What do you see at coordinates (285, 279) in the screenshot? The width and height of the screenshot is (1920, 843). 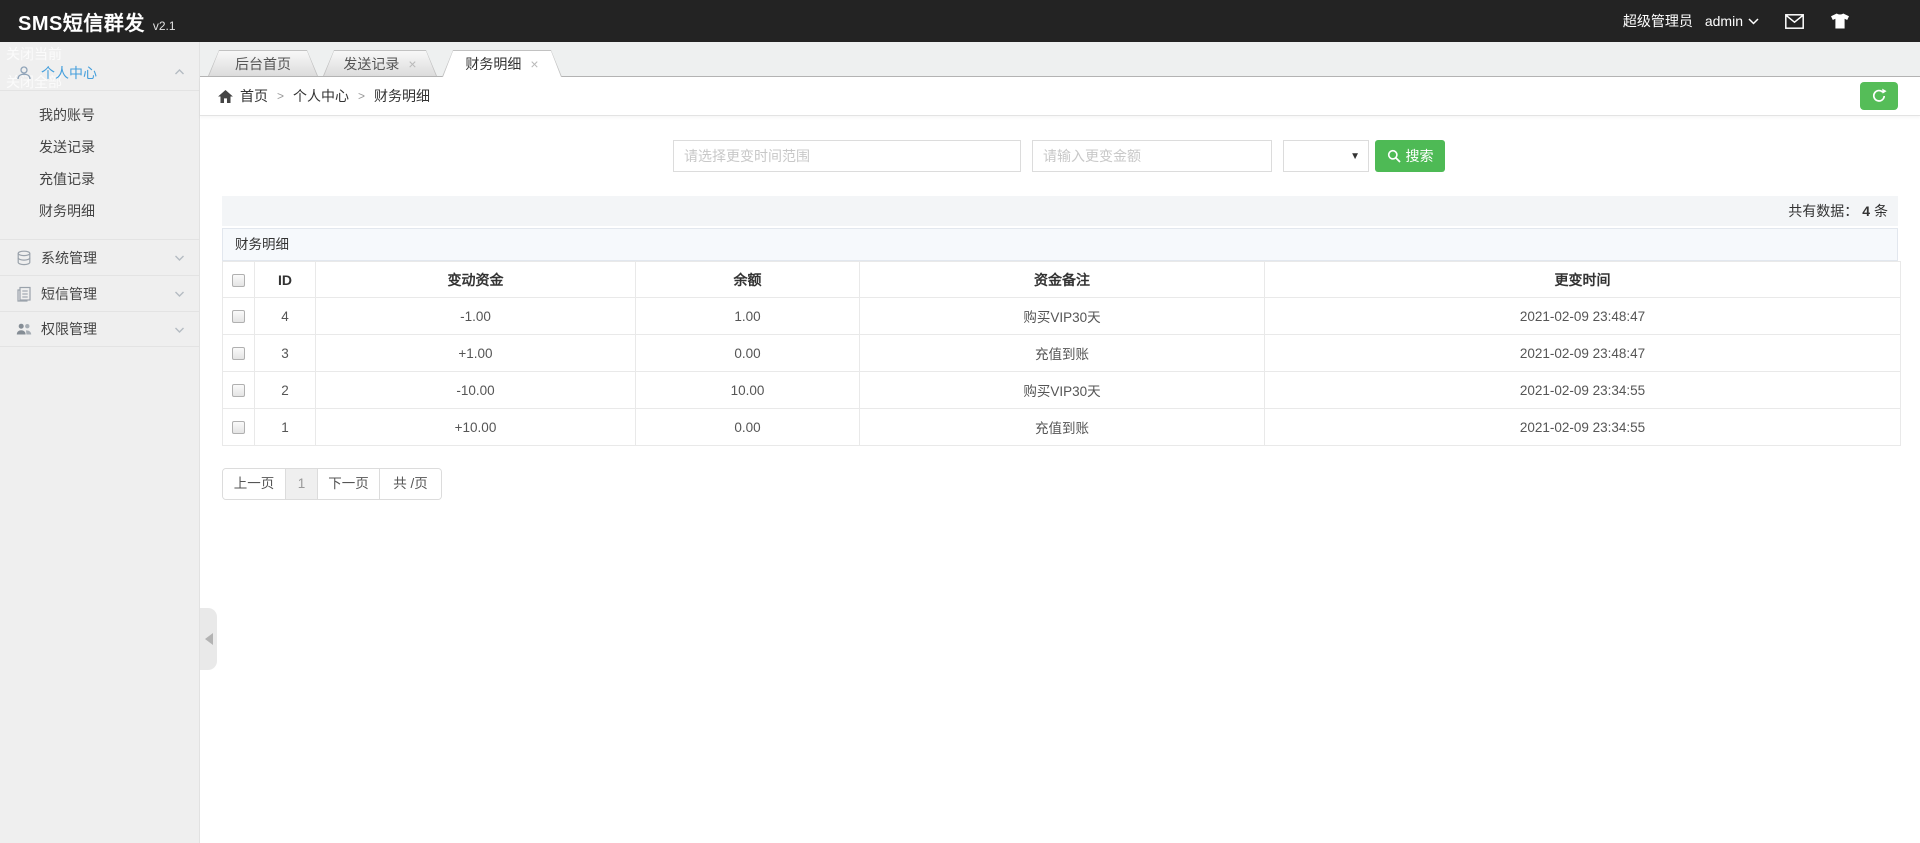 I see `column-header-id: ID` at bounding box center [285, 279].